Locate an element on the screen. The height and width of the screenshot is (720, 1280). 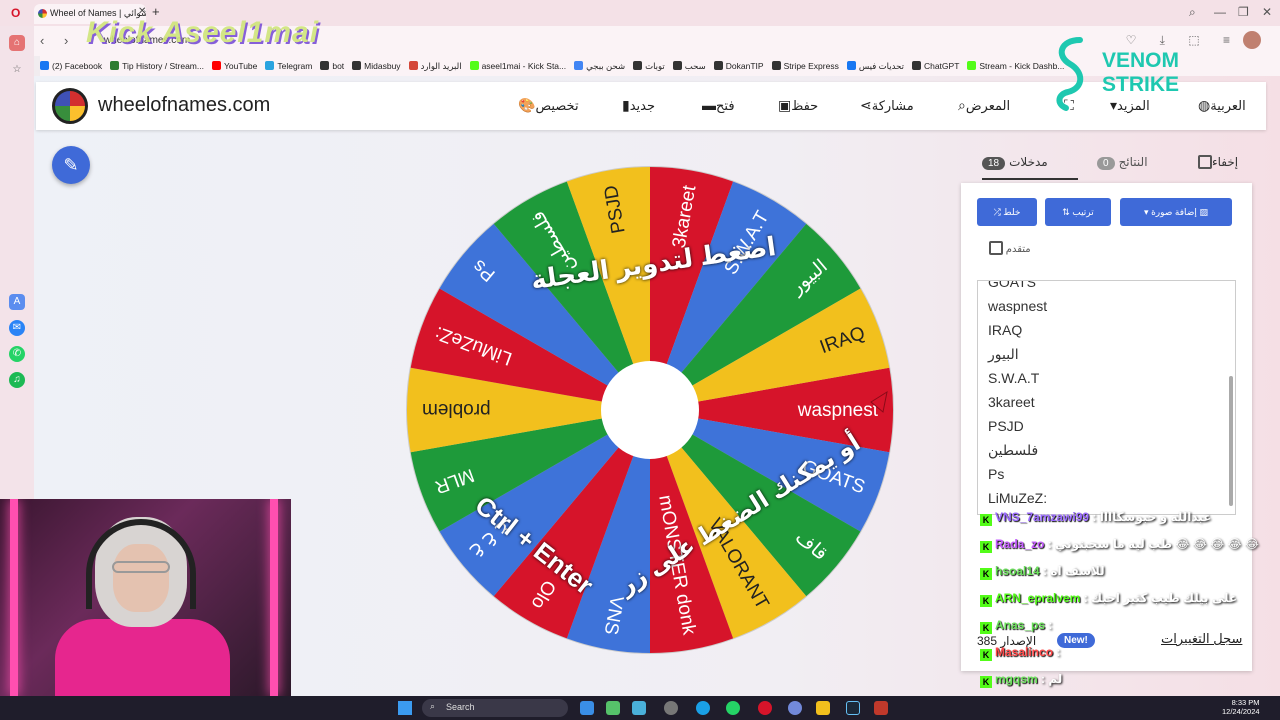
hide-label: إخفاء is located at coordinates (1225, 162).